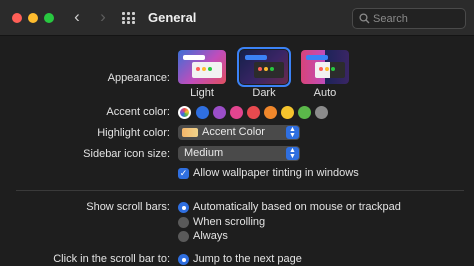  Describe the element at coordinates (253, 112) in the screenshot. I see `accent-swatch-red` at that location.